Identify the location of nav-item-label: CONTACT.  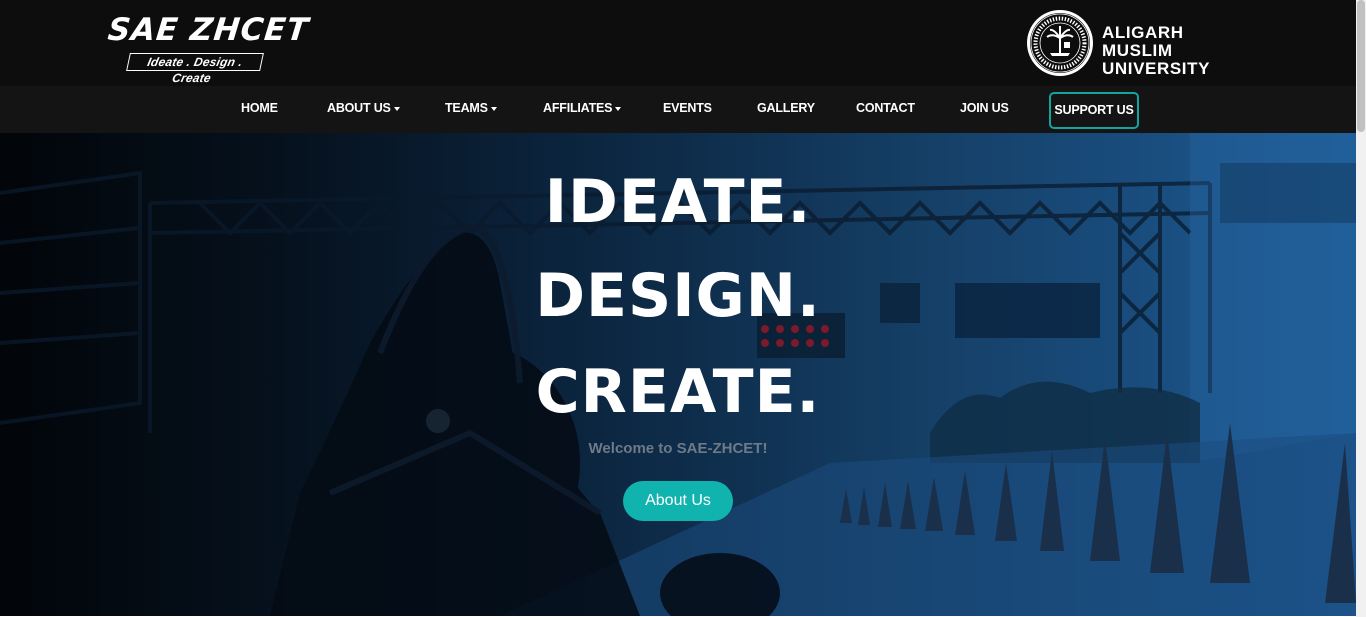
(885, 108).